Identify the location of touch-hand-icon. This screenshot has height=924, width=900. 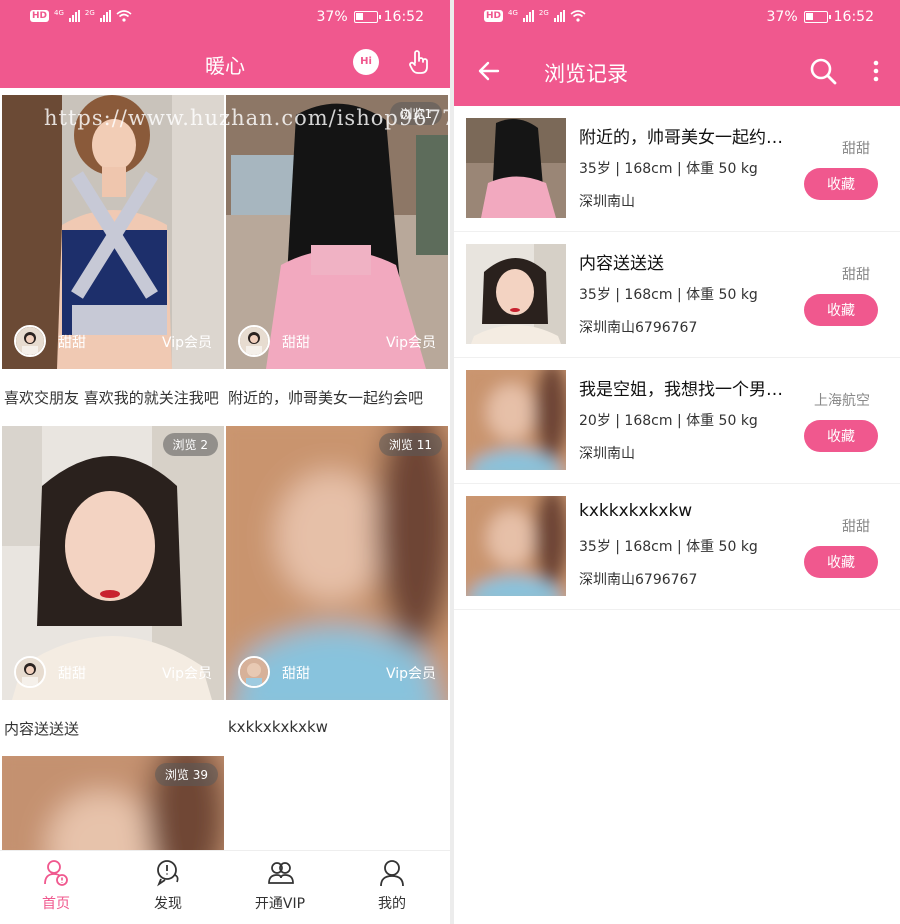
(418, 62).